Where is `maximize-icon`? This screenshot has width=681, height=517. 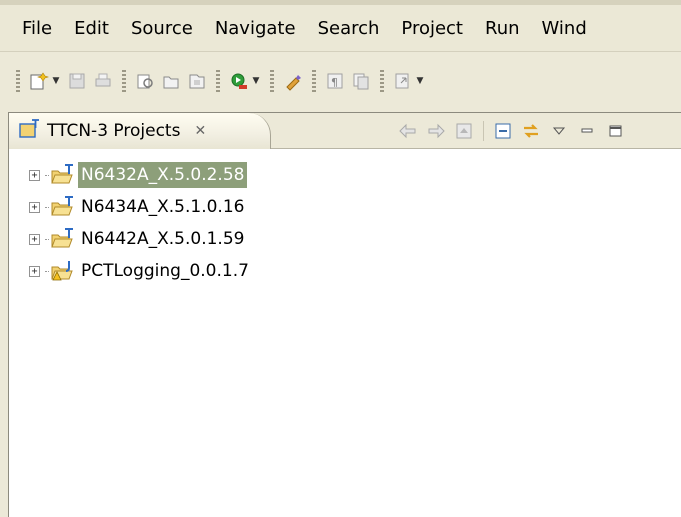 maximize-icon is located at coordinates (615, 131).